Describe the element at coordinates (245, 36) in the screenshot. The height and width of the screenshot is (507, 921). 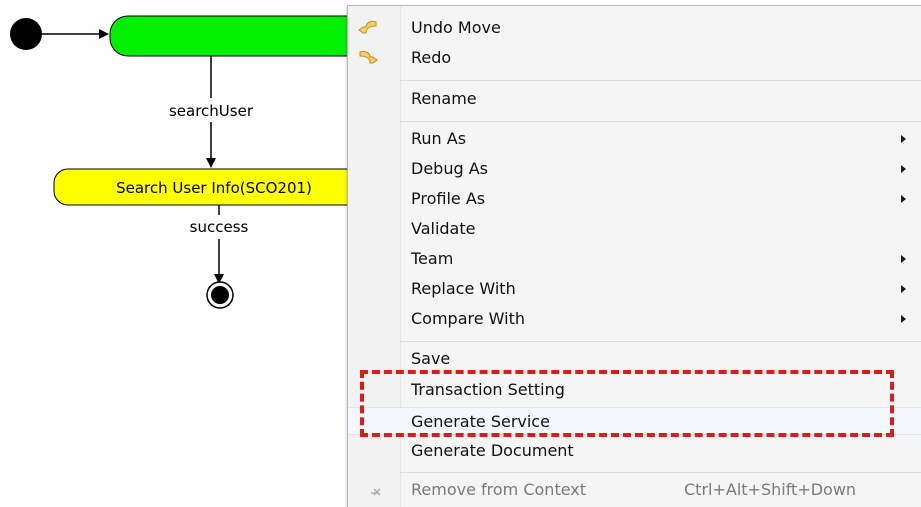
I see `action-node-green` at that location.